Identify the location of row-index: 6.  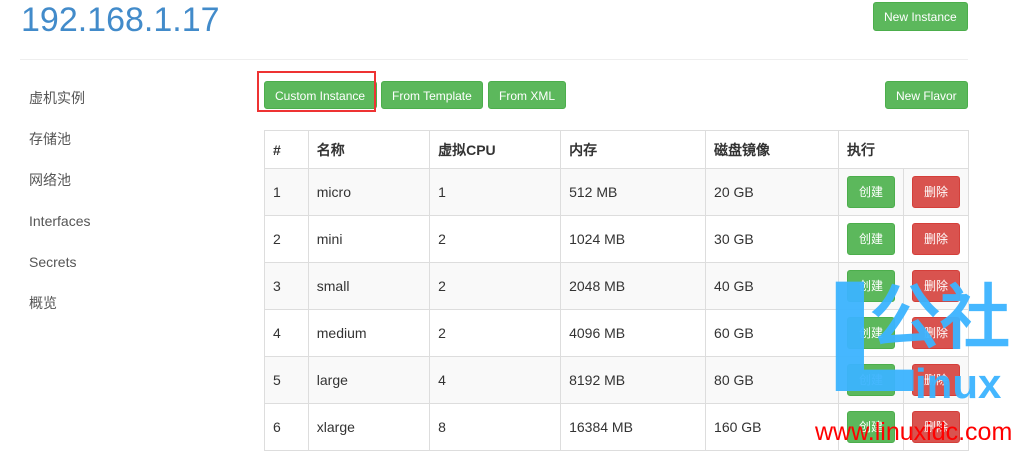
(286, 427).